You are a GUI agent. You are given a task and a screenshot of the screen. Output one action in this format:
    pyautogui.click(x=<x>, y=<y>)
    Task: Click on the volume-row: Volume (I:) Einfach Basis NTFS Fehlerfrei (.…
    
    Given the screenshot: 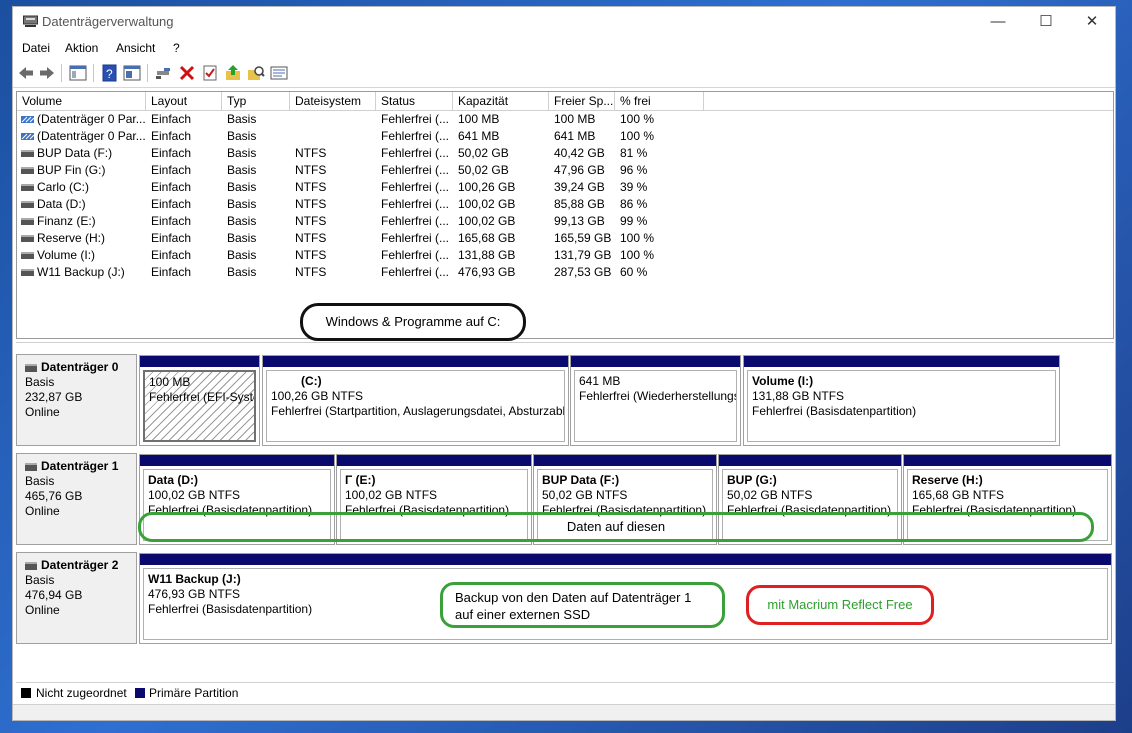 What is the action you would take?
    pyautogui.click(x=565, y=255)
    